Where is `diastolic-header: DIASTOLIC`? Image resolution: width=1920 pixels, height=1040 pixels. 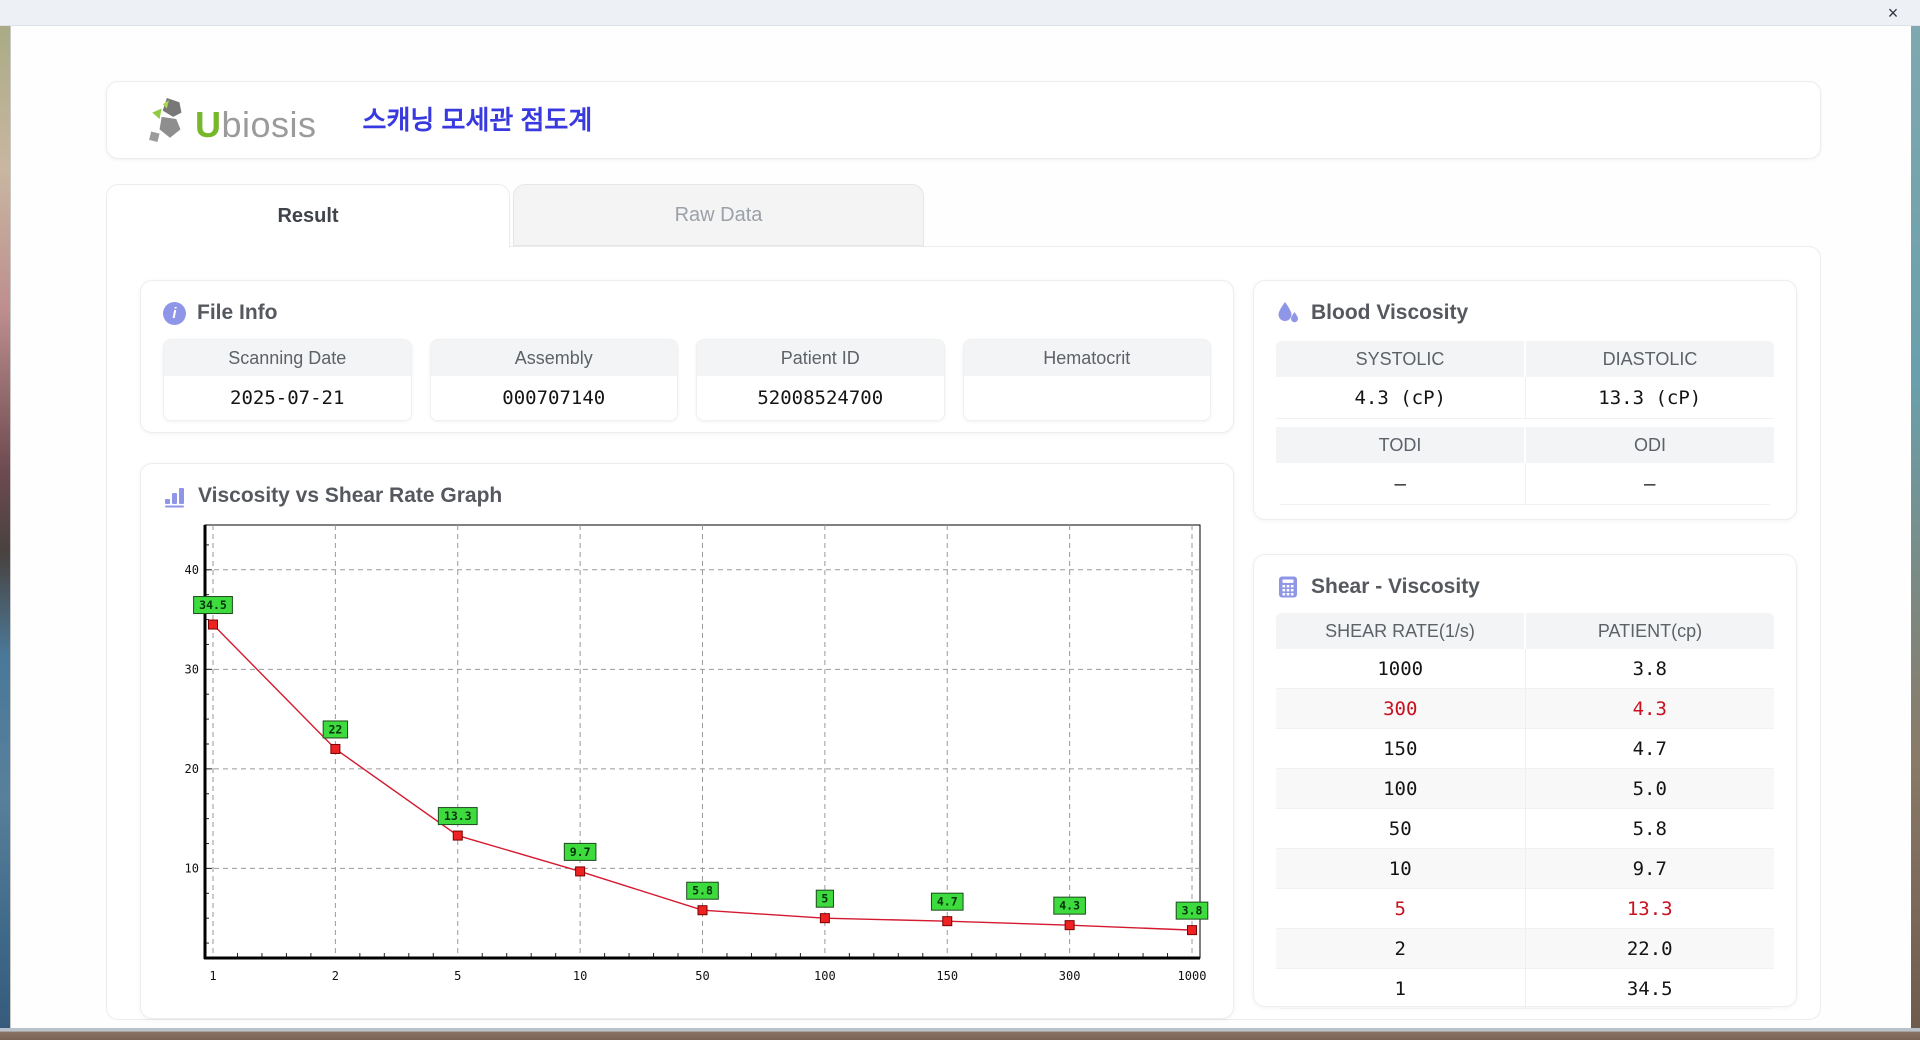
diastolic-header: DIASTOLIC is located at coordinates (1650, 359).